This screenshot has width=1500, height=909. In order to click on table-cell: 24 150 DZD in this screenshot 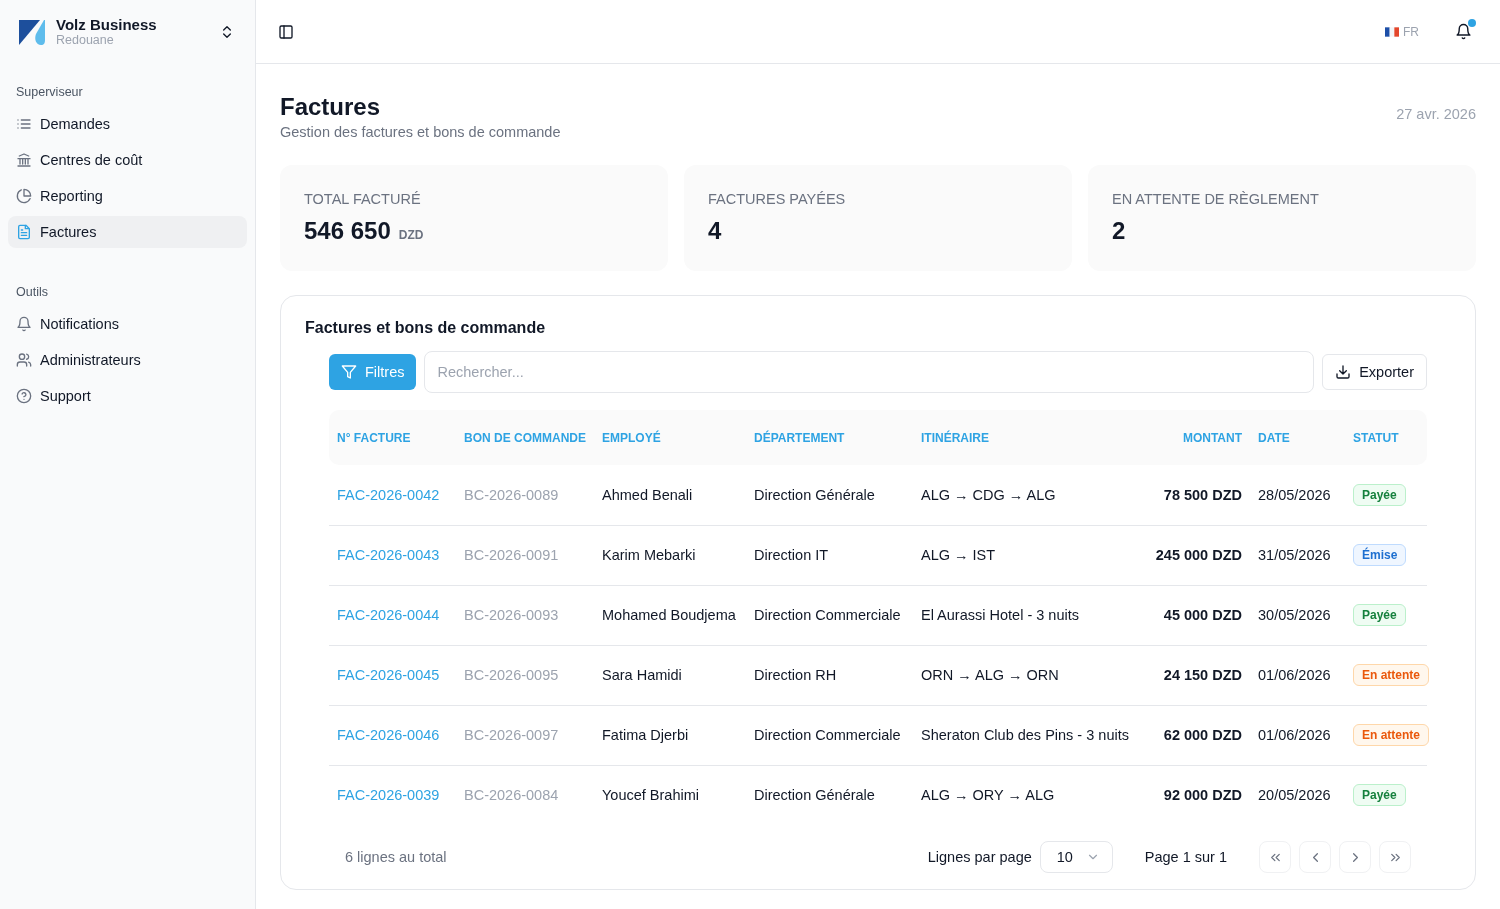, I will do `click(1202, 675)`.